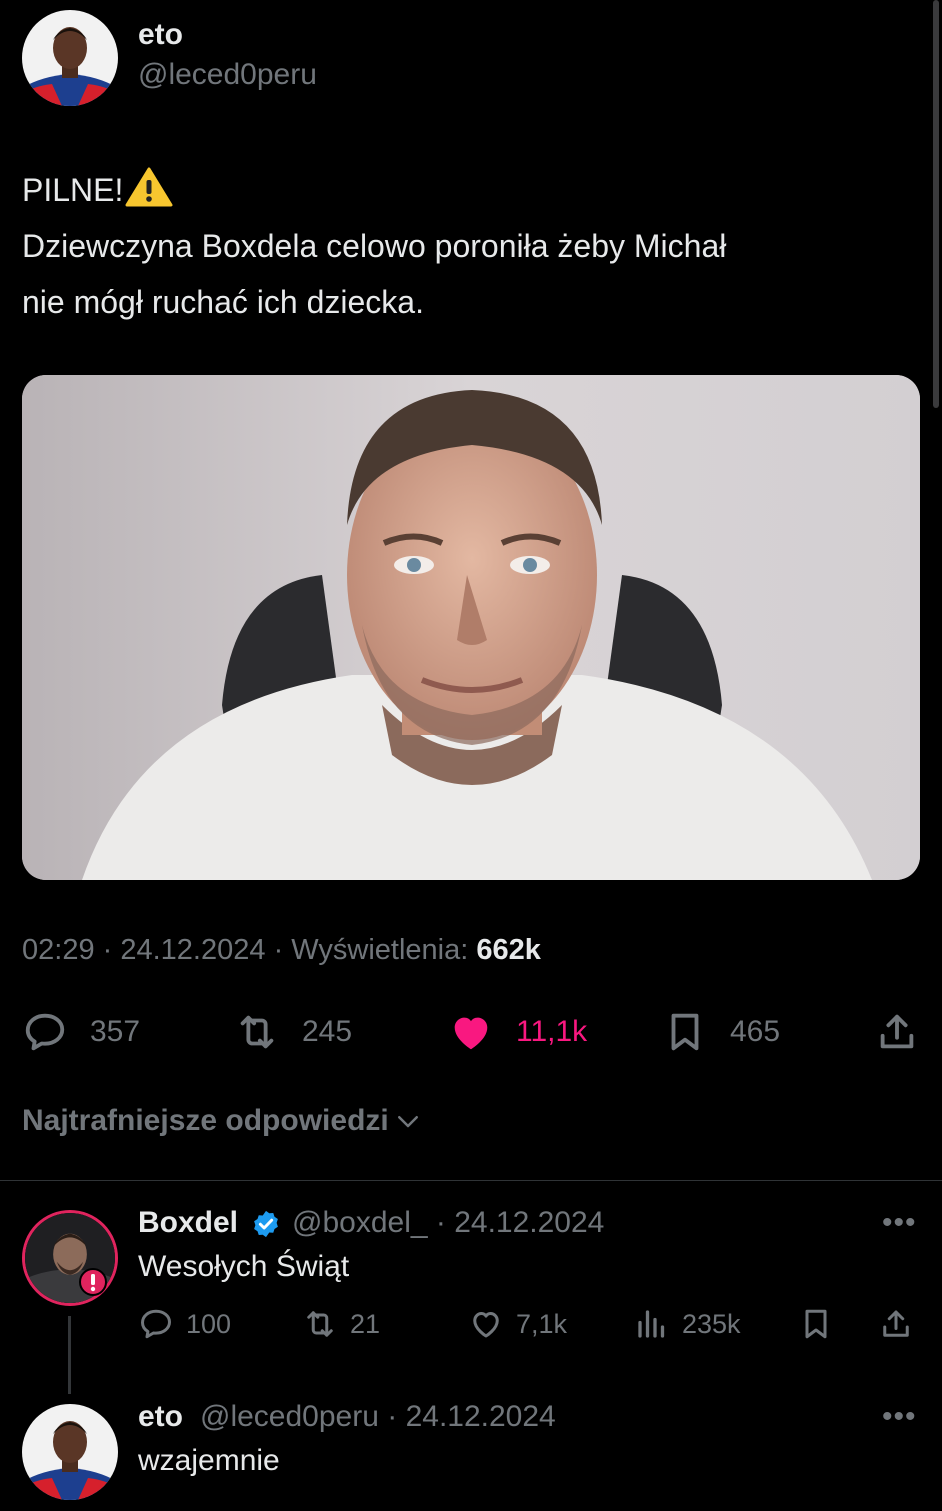 The height and width of the screenshot is (1511, 942). I want to click on heart-filled-icon, so click(471, 1033).